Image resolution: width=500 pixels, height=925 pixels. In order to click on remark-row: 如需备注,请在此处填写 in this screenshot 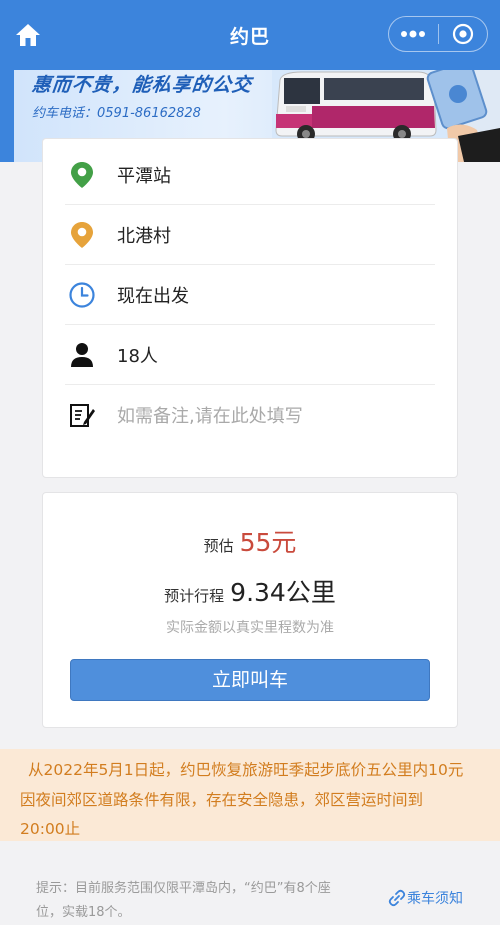, I will do `click(250, 415)`.